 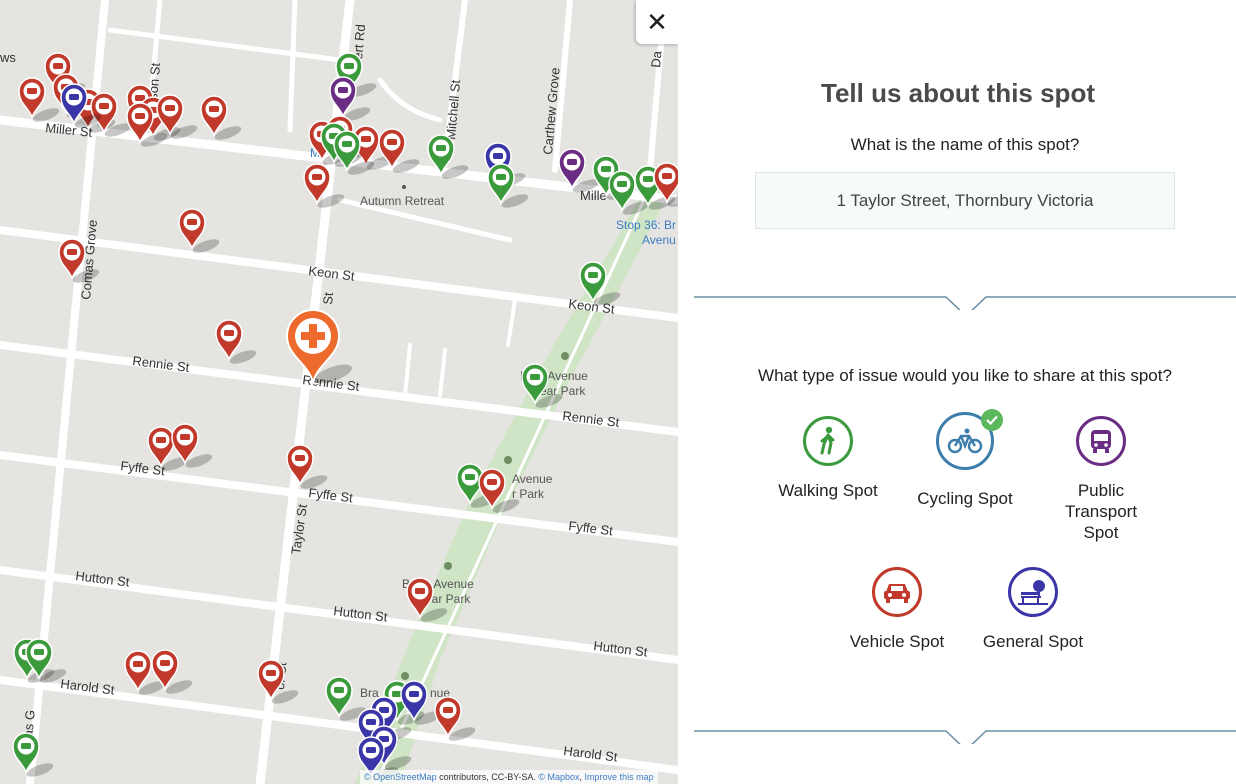 I want to click on panel-title: Tell us about this spot, so click(x=958, y=93).